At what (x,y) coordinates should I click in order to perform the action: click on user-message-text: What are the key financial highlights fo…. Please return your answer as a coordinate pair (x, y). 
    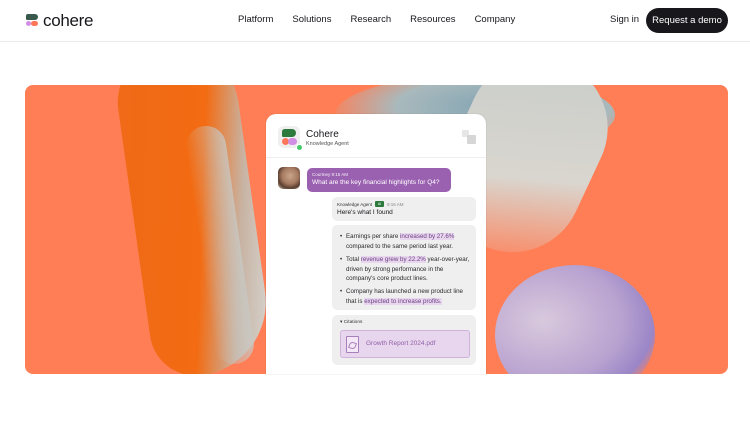
    Looking at the image, I should click on (376, 182).